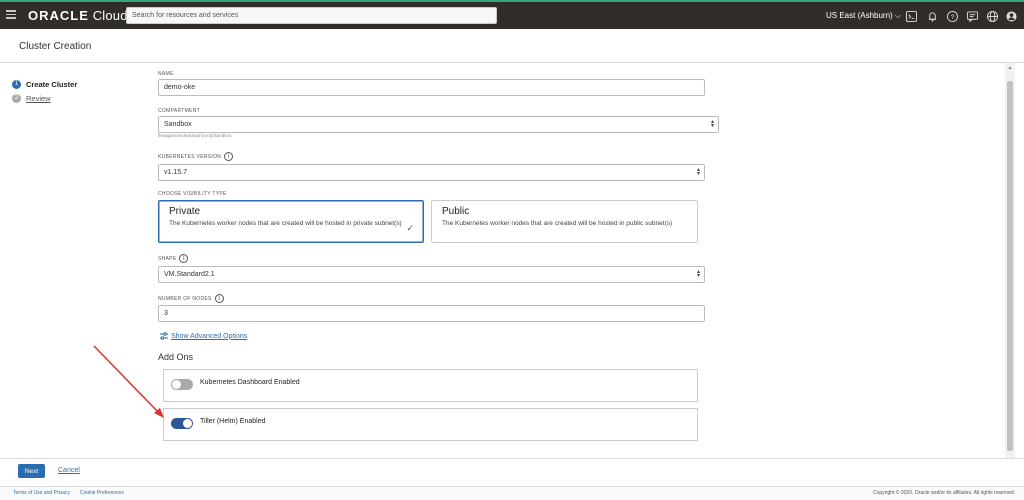 The height and width of the screenshot is (500, 1024). What do you see at coordinates (179, 111) in the screenshot?
I see `compartment-label: COMPARTMENT` at bounding box center [179, 111].